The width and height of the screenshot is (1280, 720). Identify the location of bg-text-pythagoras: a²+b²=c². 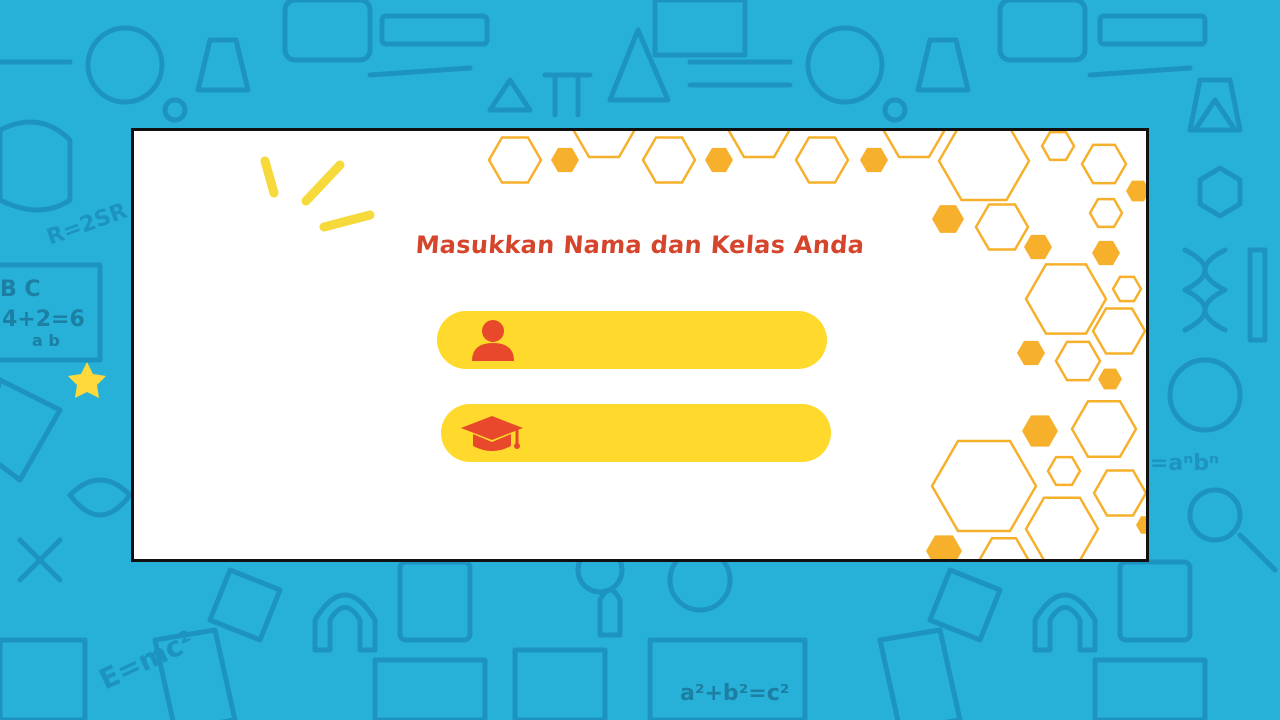
(734, 693).